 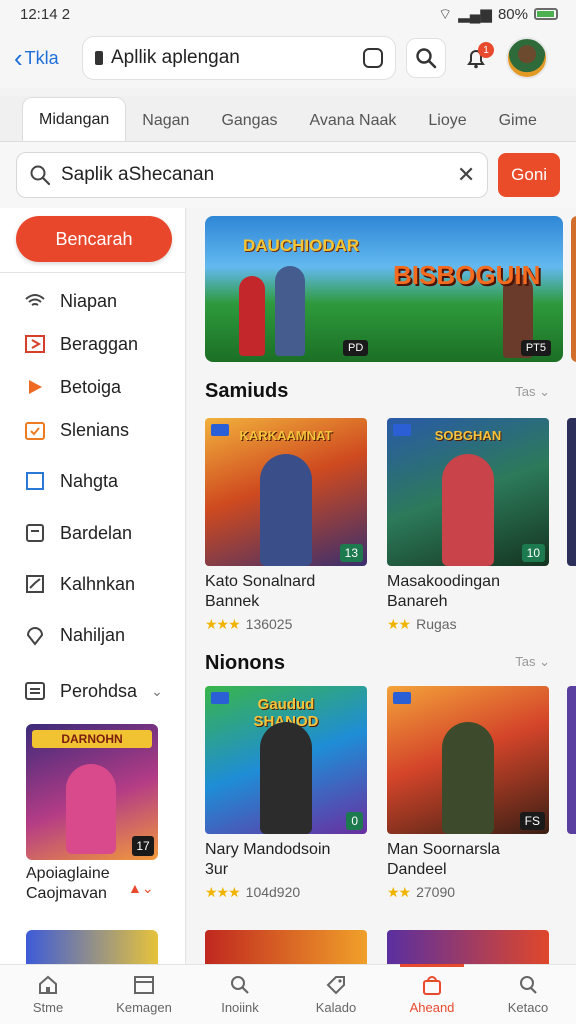 I want to click on promo-caption: Apoiaglaine Caojmavan, so click(x=68, y=884).